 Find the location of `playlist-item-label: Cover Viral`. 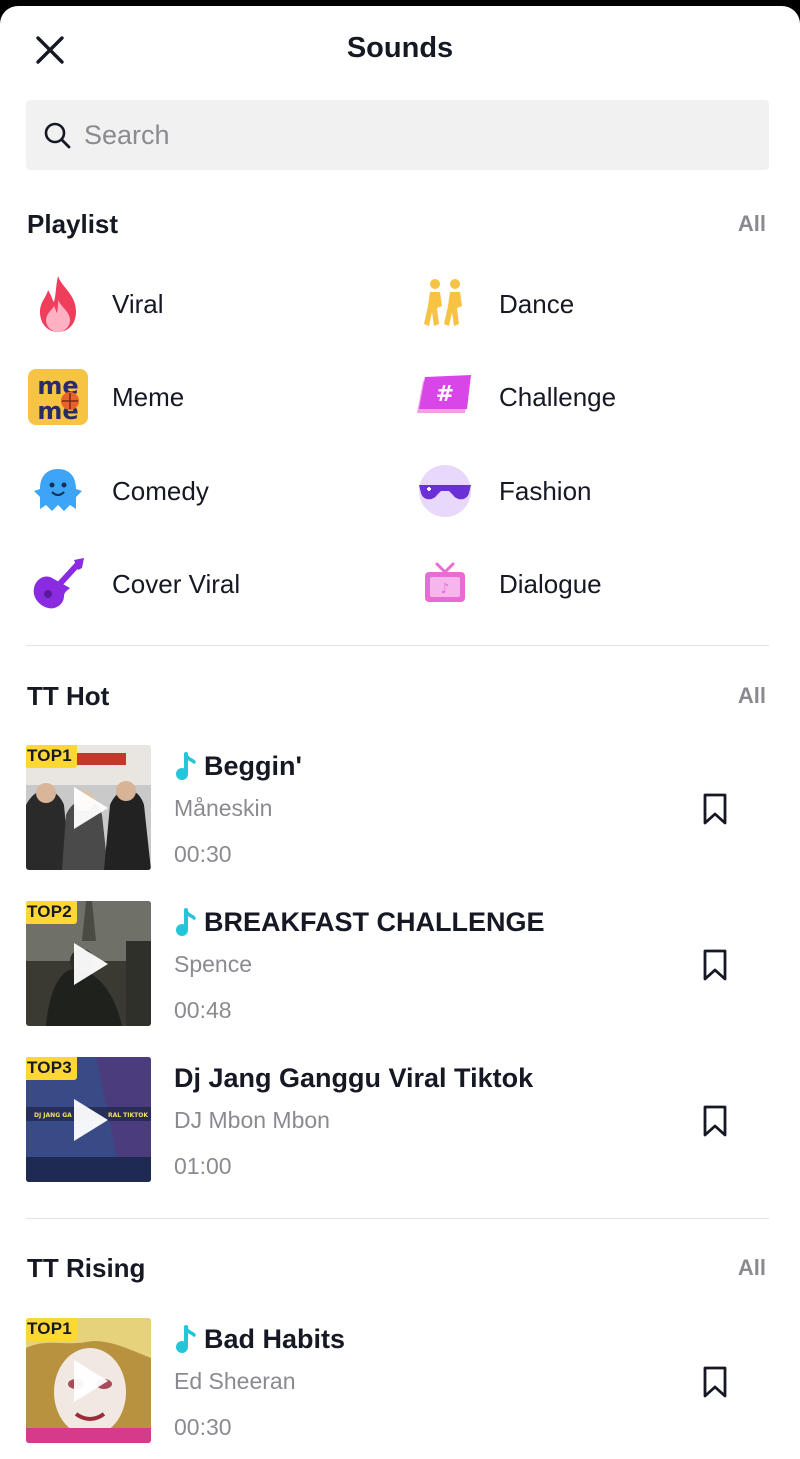

playlist-item-label: Cover Viral is located at coordinates (176, 583).